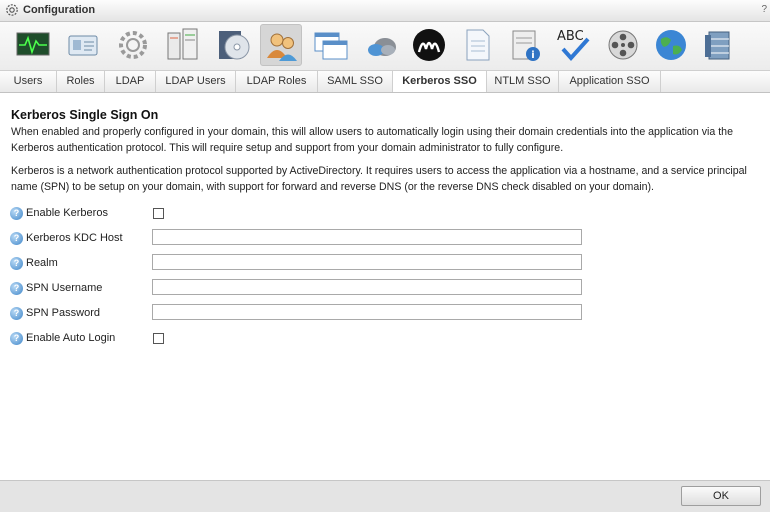  What do you see at coordinates (67, 213) in the screenshot?
I see `enable-kerberos-label: Enable Kerberos` at bounding box center [67, 213].